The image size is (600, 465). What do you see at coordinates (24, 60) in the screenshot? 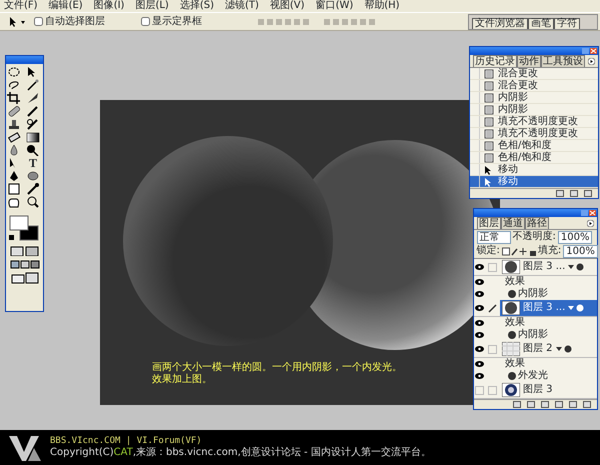
I see `toolbox-title-bar` at bounding box center [24, 60].